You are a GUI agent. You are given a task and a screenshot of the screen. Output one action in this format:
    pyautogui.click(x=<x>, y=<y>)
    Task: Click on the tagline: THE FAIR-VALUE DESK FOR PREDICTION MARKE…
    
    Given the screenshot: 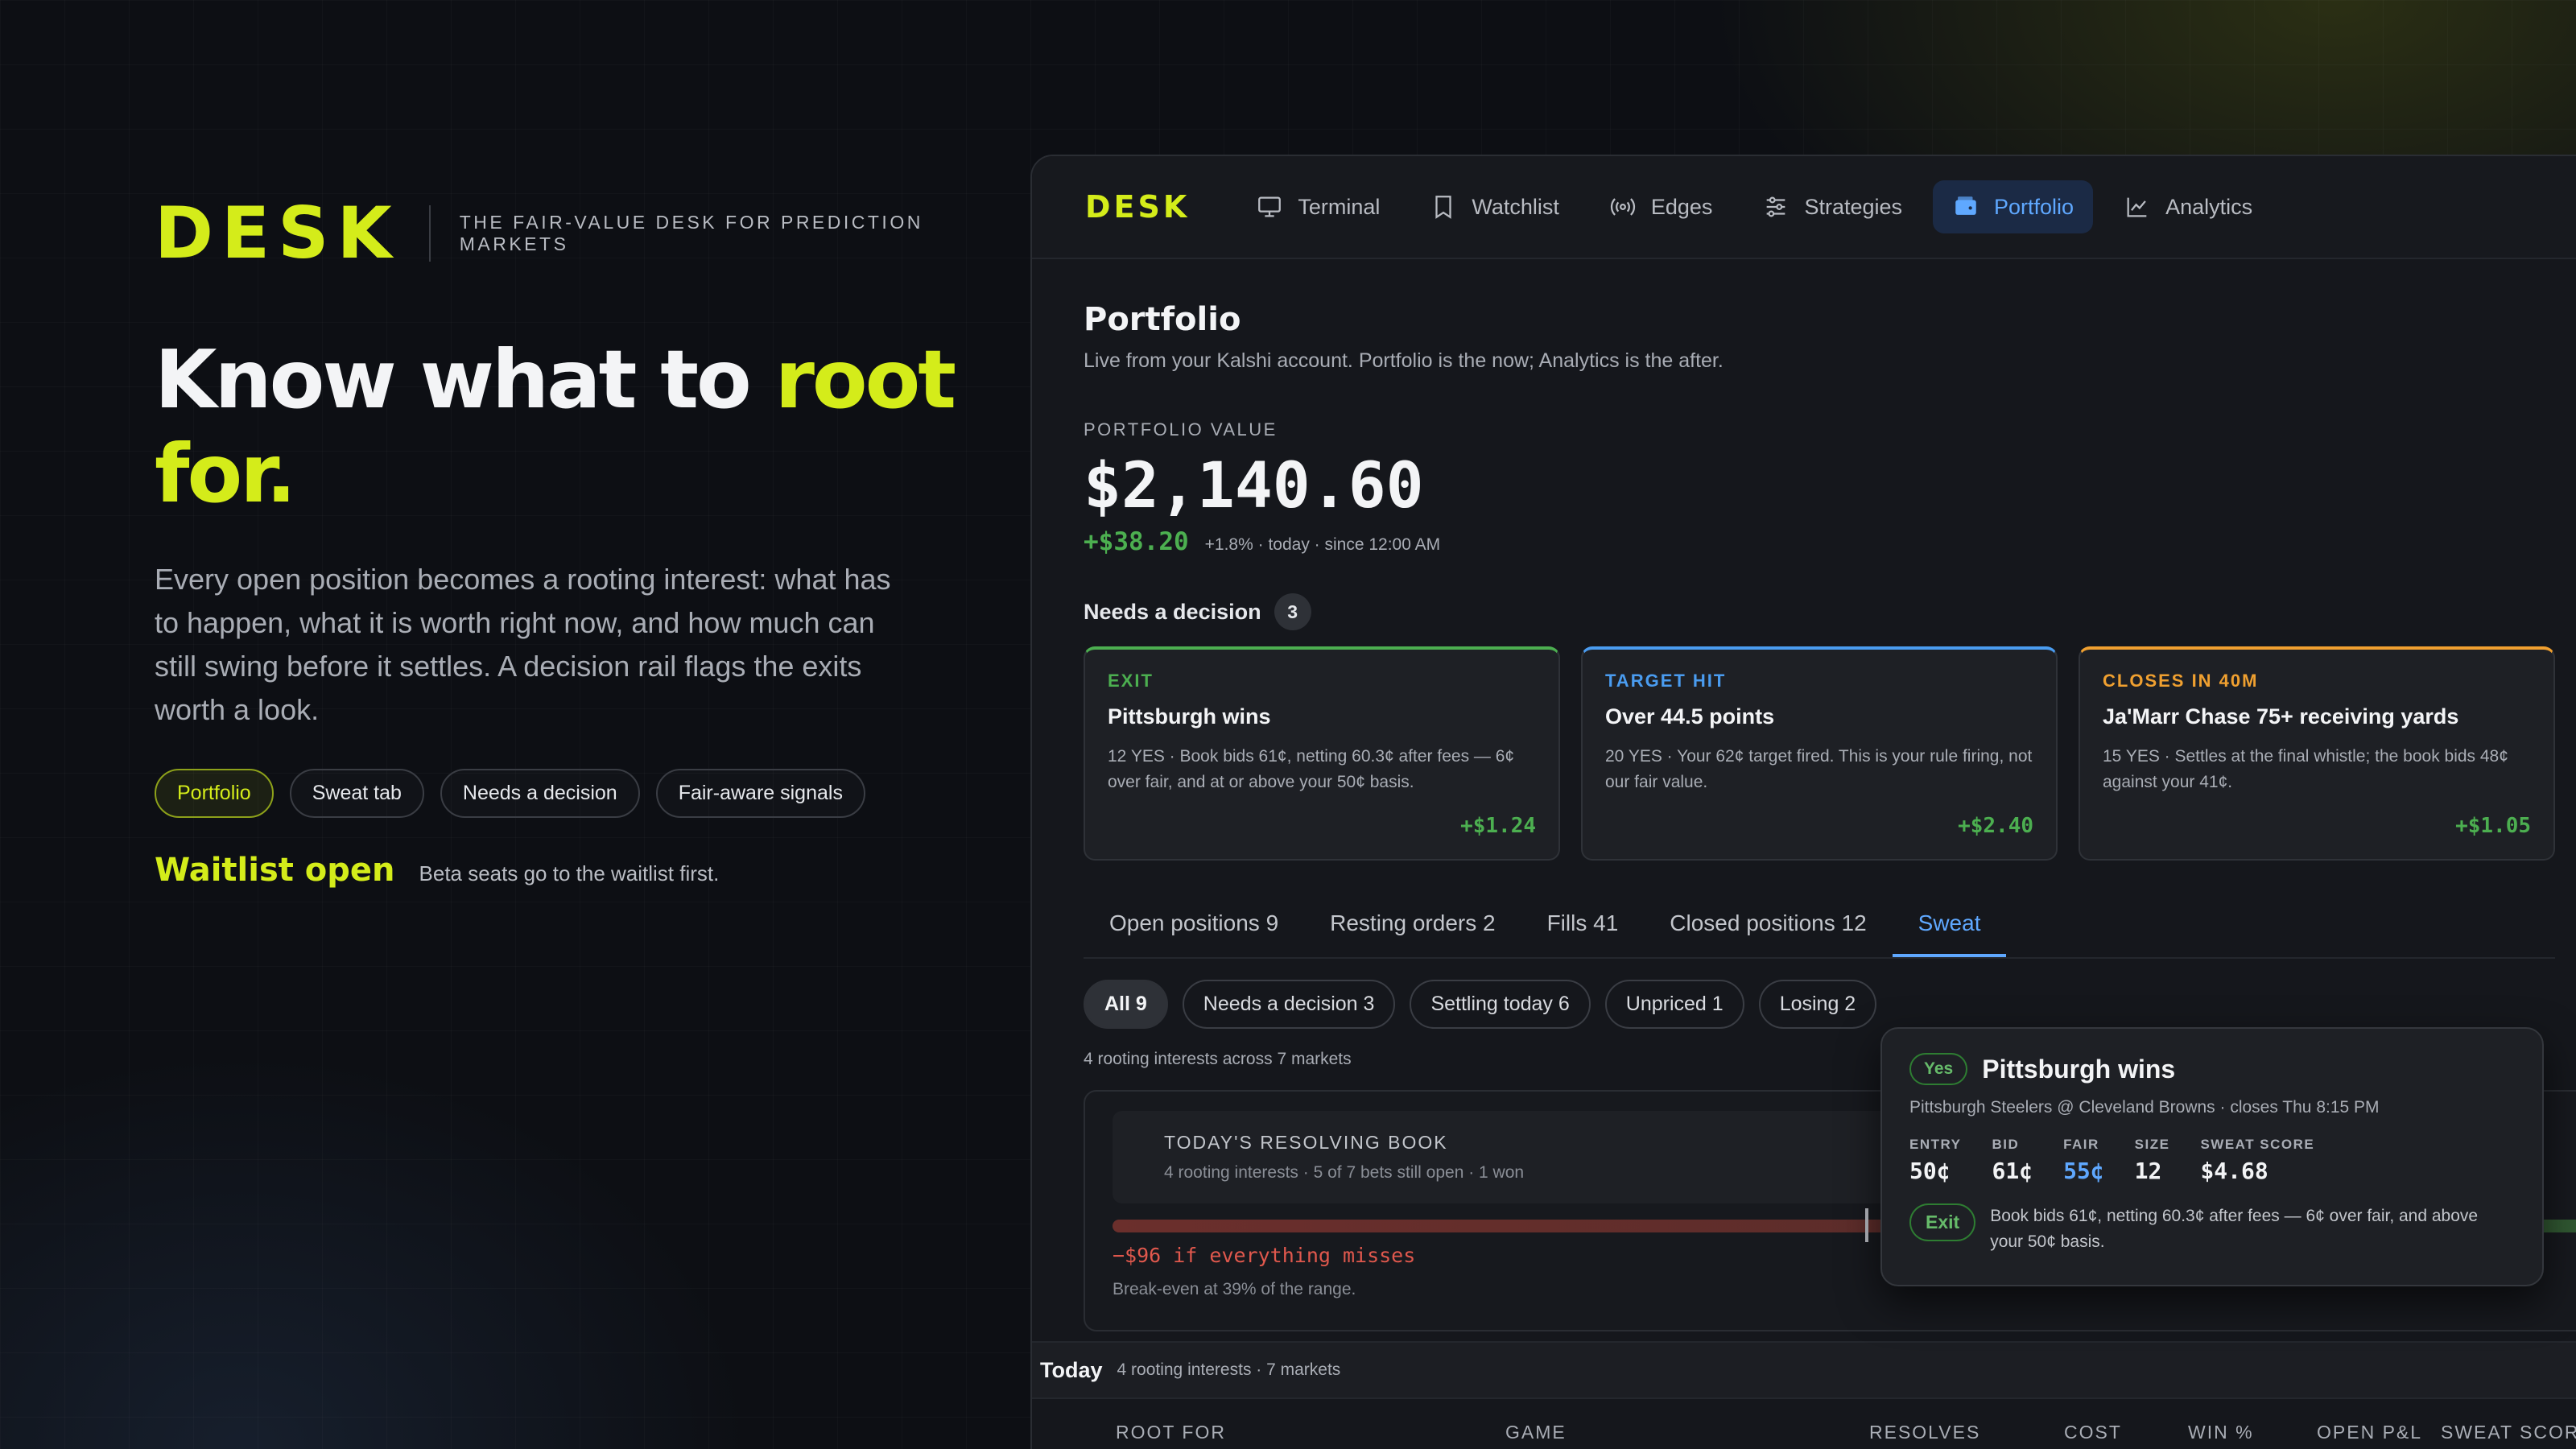 What is the action you would take?
    pyautogui.click(x=691, y=232)
    